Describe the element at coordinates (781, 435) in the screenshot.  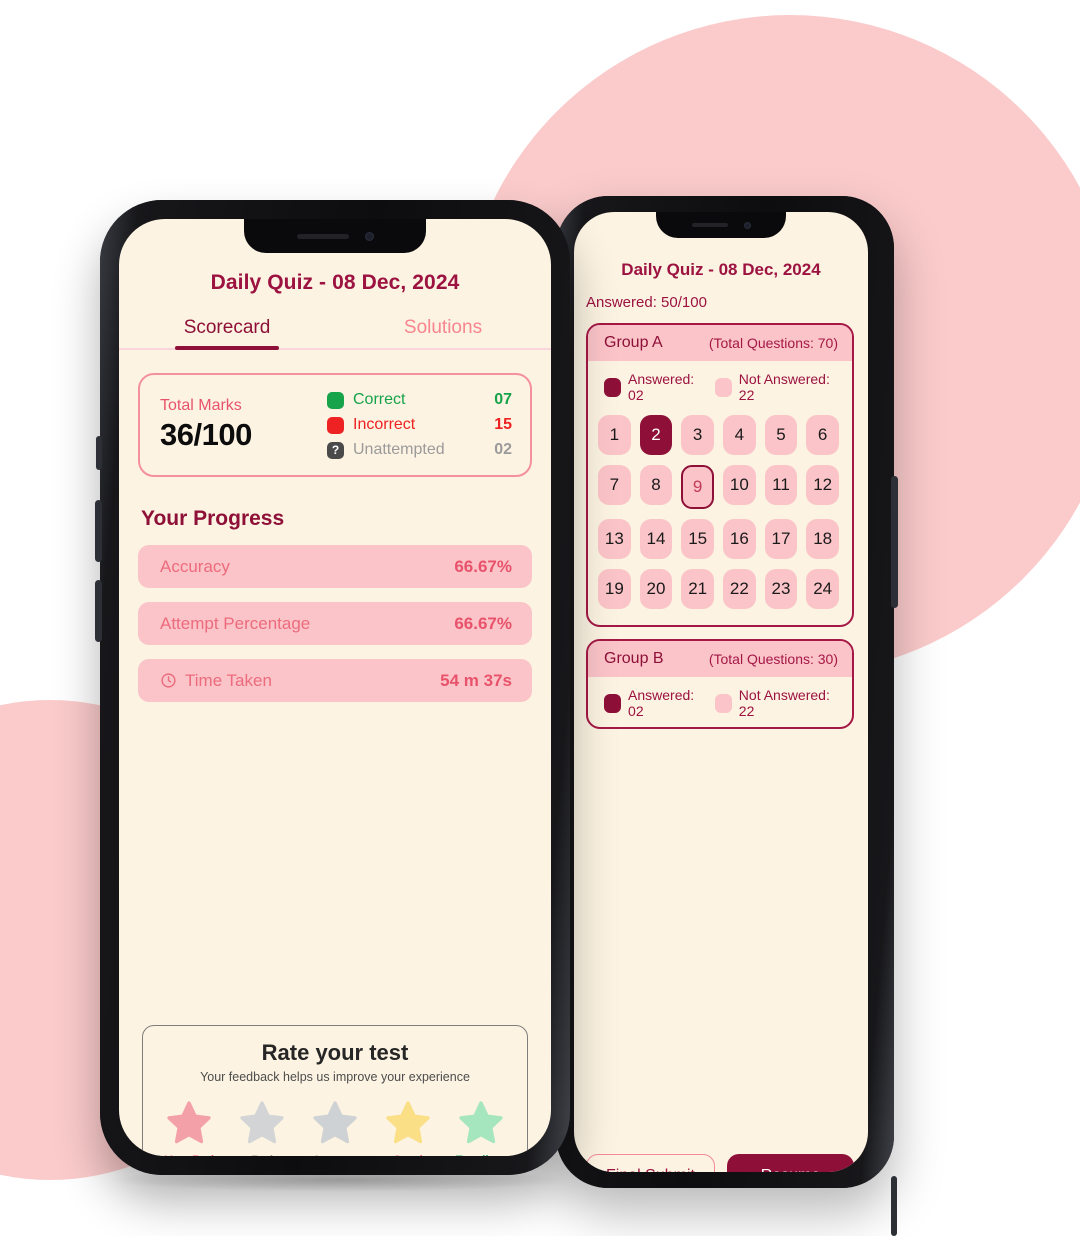
I see `question-number-cell: 5` at that location.